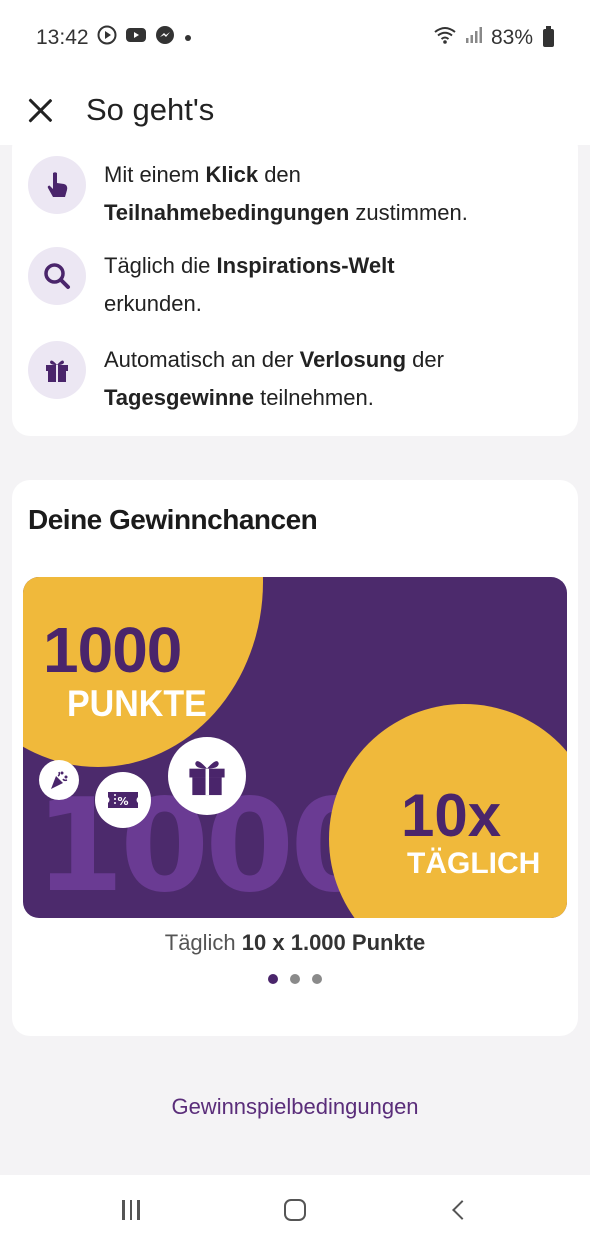 The image size is (590, 1245). What do you see at coordinates (173, 519) in the screenshot?
I see `win-chances-title: Deine Gewinnchancen` at bounding box center [173, 519].